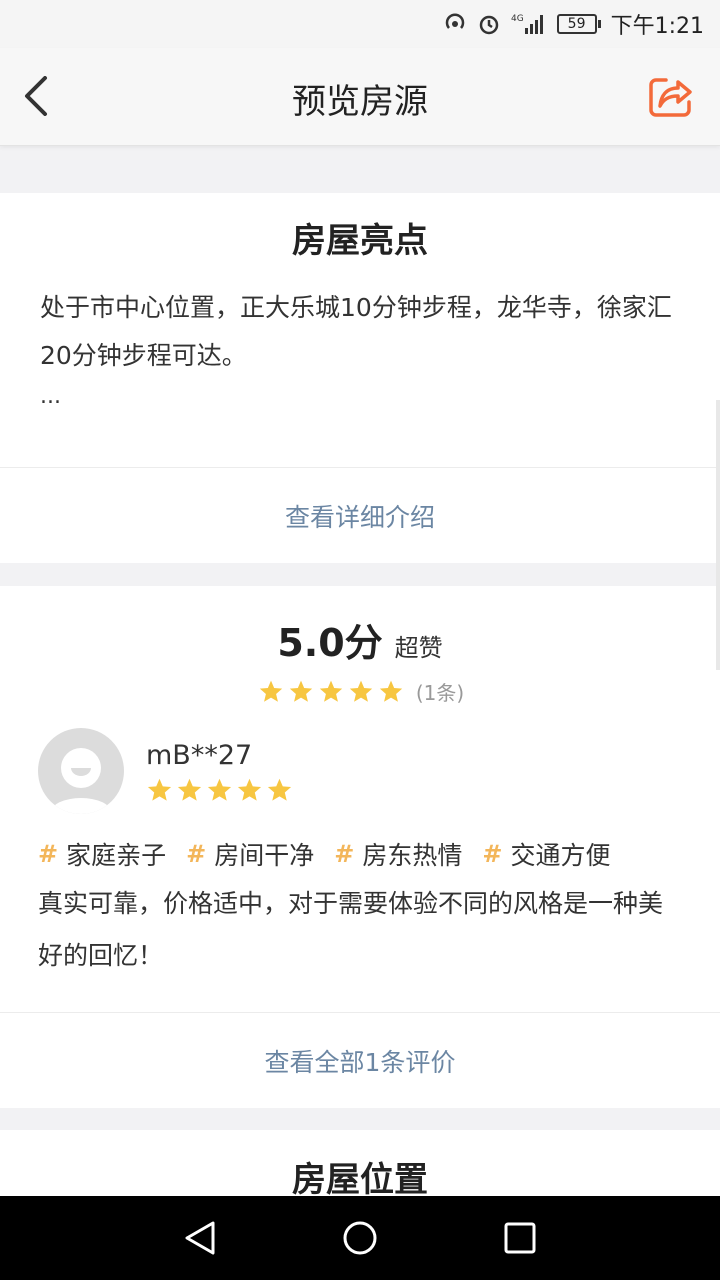 Image resolution: width=720 pixels, height=1280 pixels. I want to click on scrollbar, so click(718, 535).